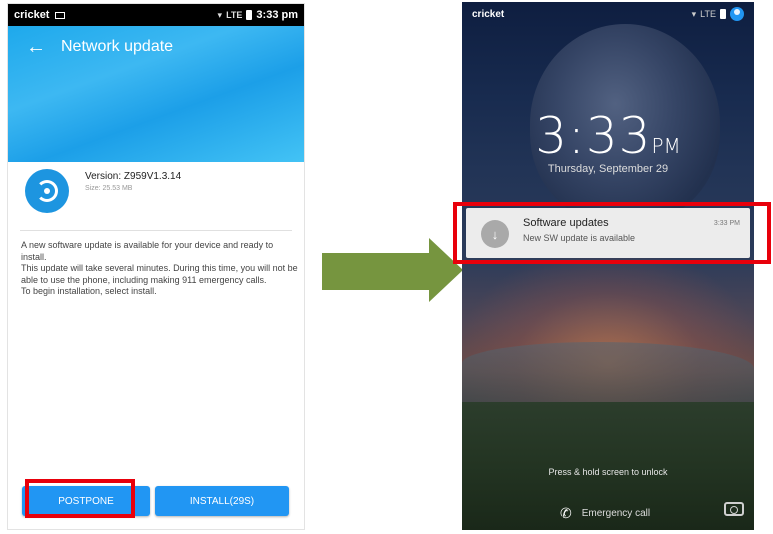 The width and height of the screenshot is (773, 534). I want to click on divider, so click(156, 230).